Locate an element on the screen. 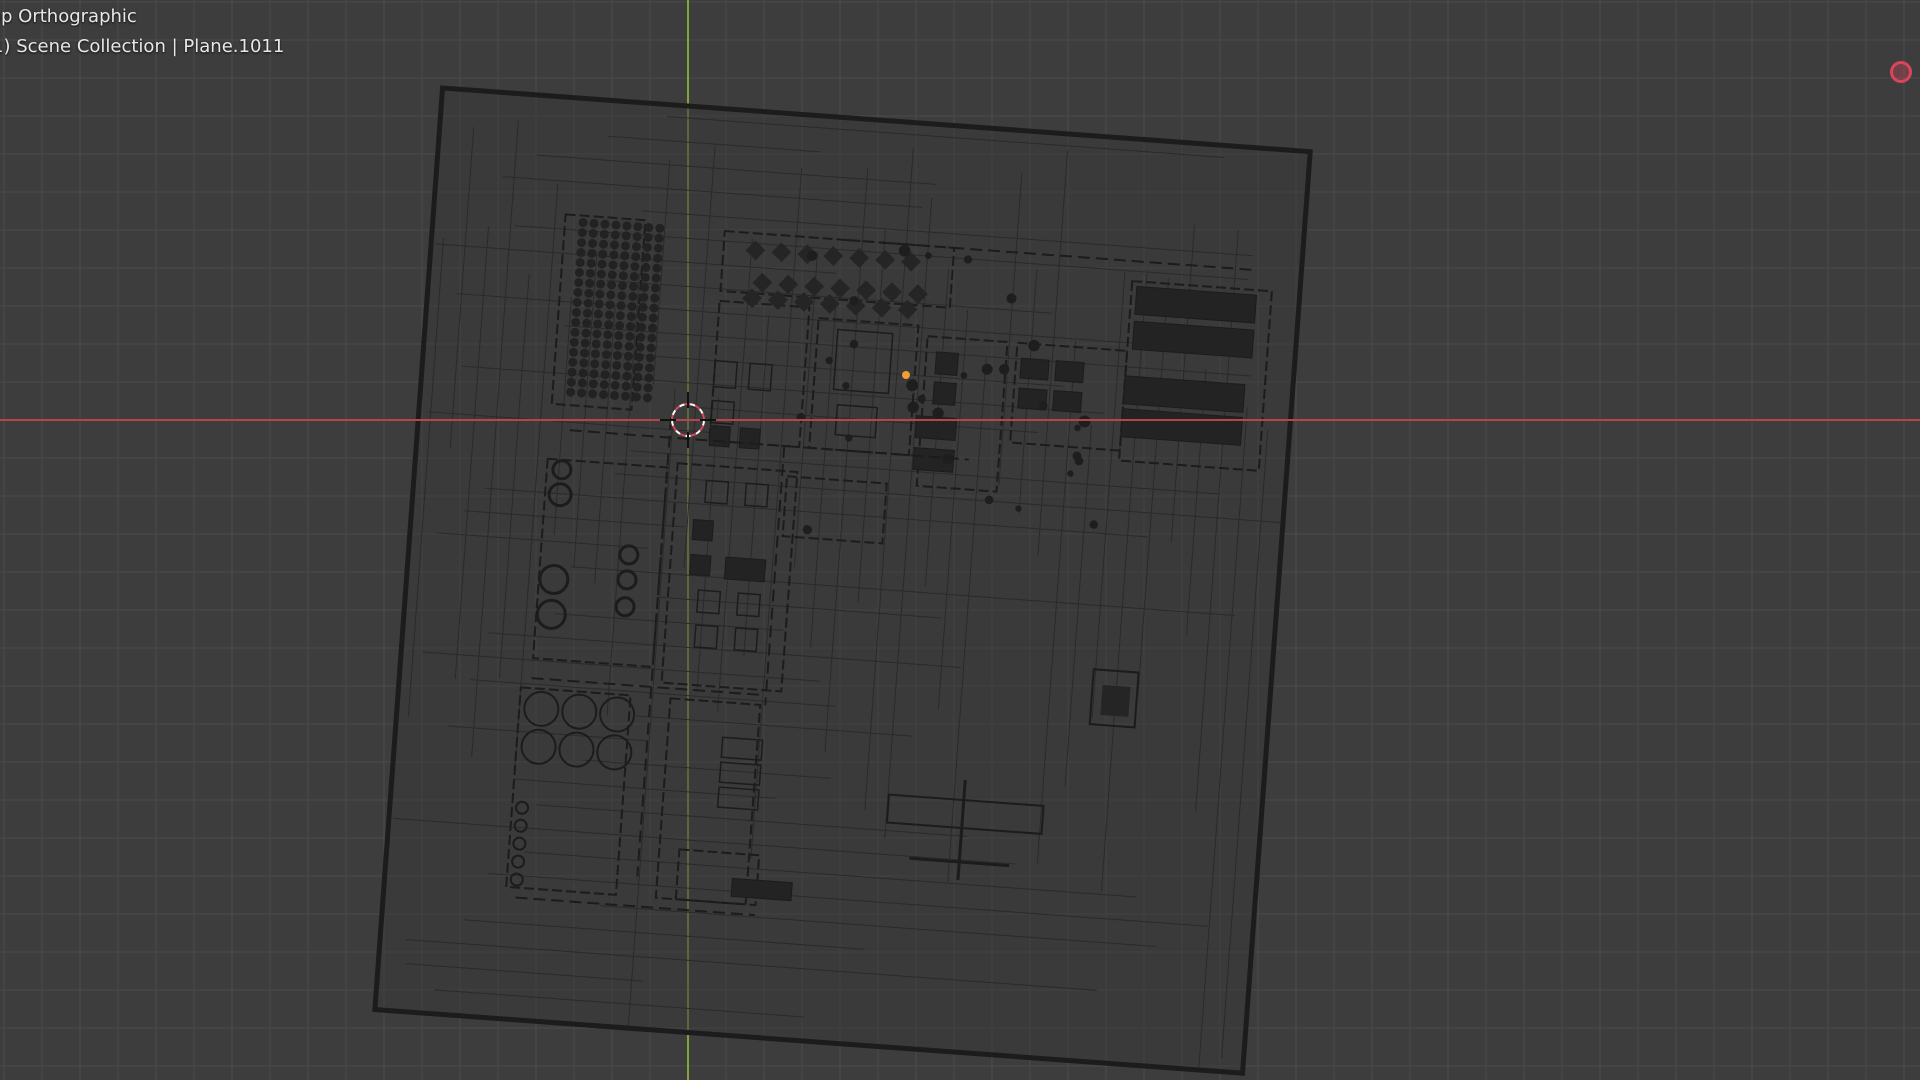  navigation-gizmo-x-icon is located at coordinates (1901, 72).